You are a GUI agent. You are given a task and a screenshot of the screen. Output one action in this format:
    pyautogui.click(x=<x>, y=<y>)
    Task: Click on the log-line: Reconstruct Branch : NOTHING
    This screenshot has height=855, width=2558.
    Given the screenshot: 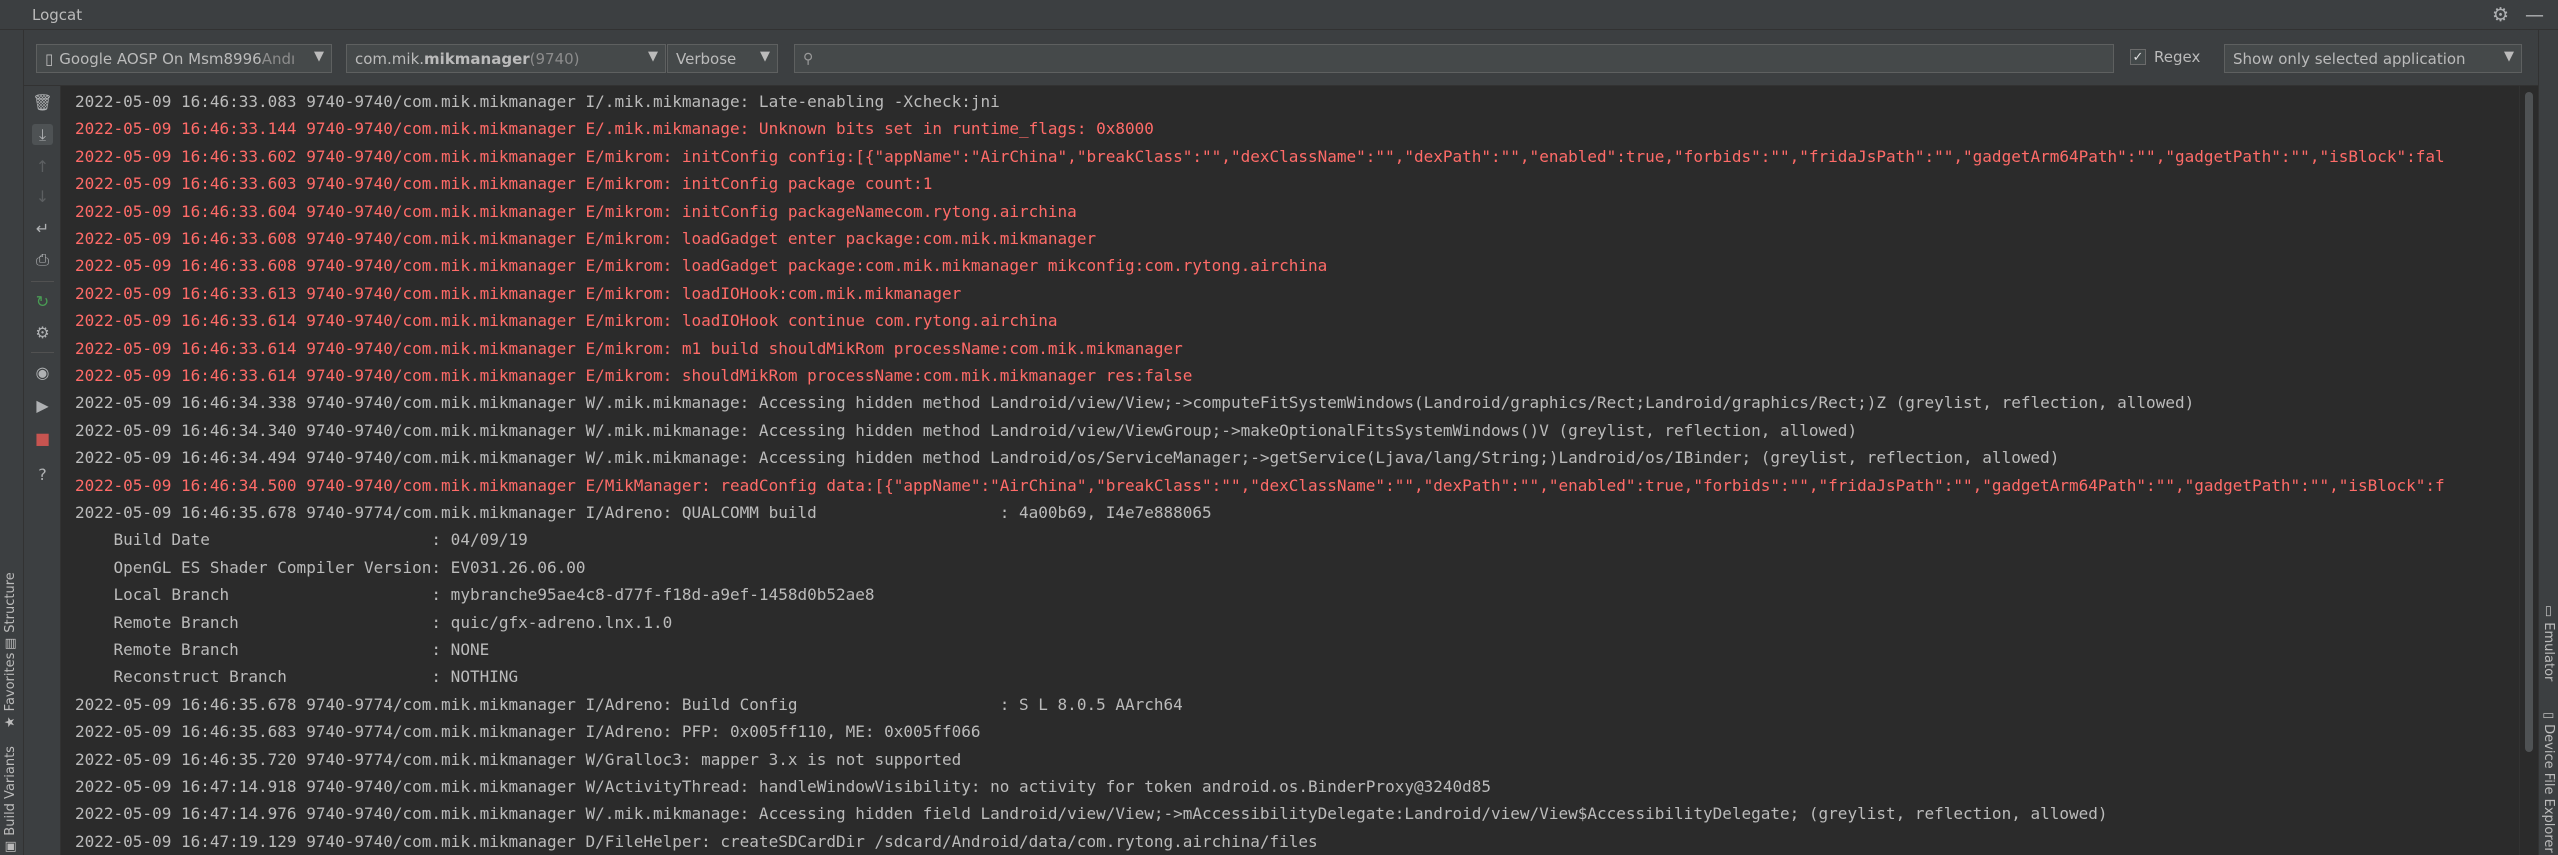 What is the action you would take?
    pyautogui.click(x=297, y=677)
    